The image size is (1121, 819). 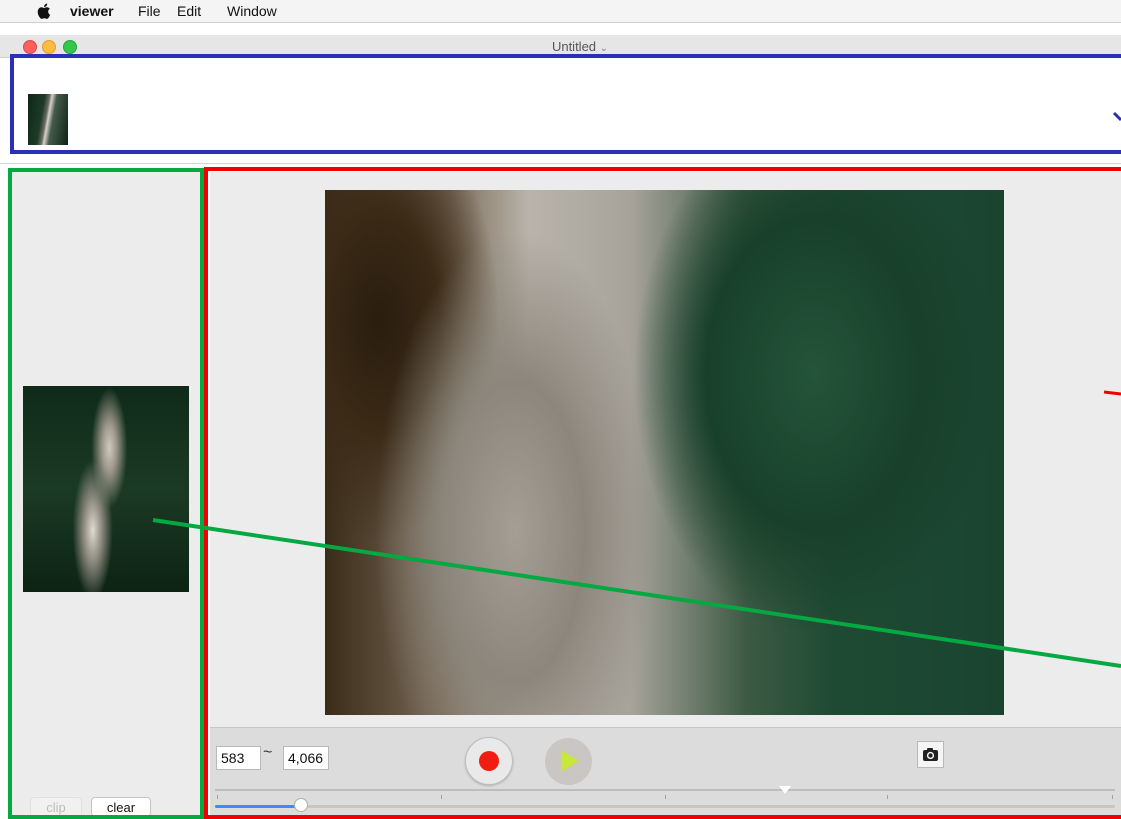 I want to click on viewer-pointer-line, so click(x=1112, y=393).